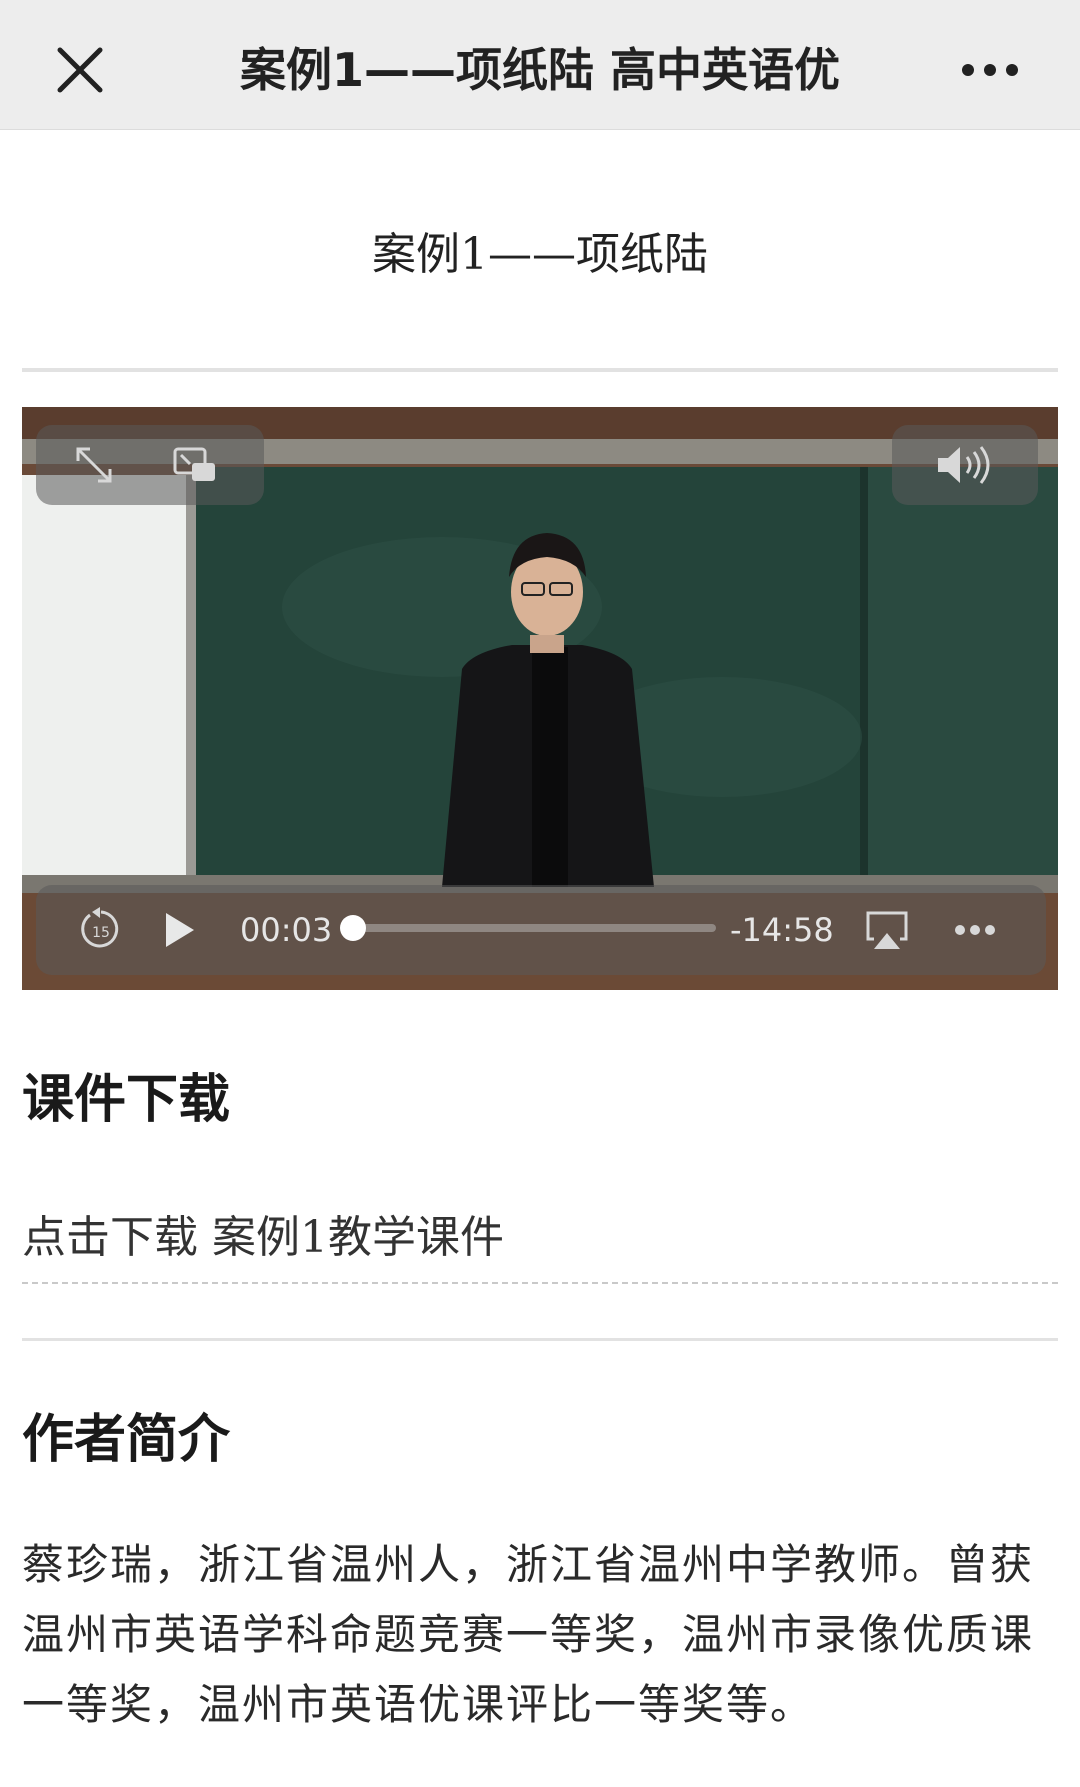 Image resolution: width=1080 pixels, height=1787 pixels. I want to click on fullscreen-icon, so click(94, 465).